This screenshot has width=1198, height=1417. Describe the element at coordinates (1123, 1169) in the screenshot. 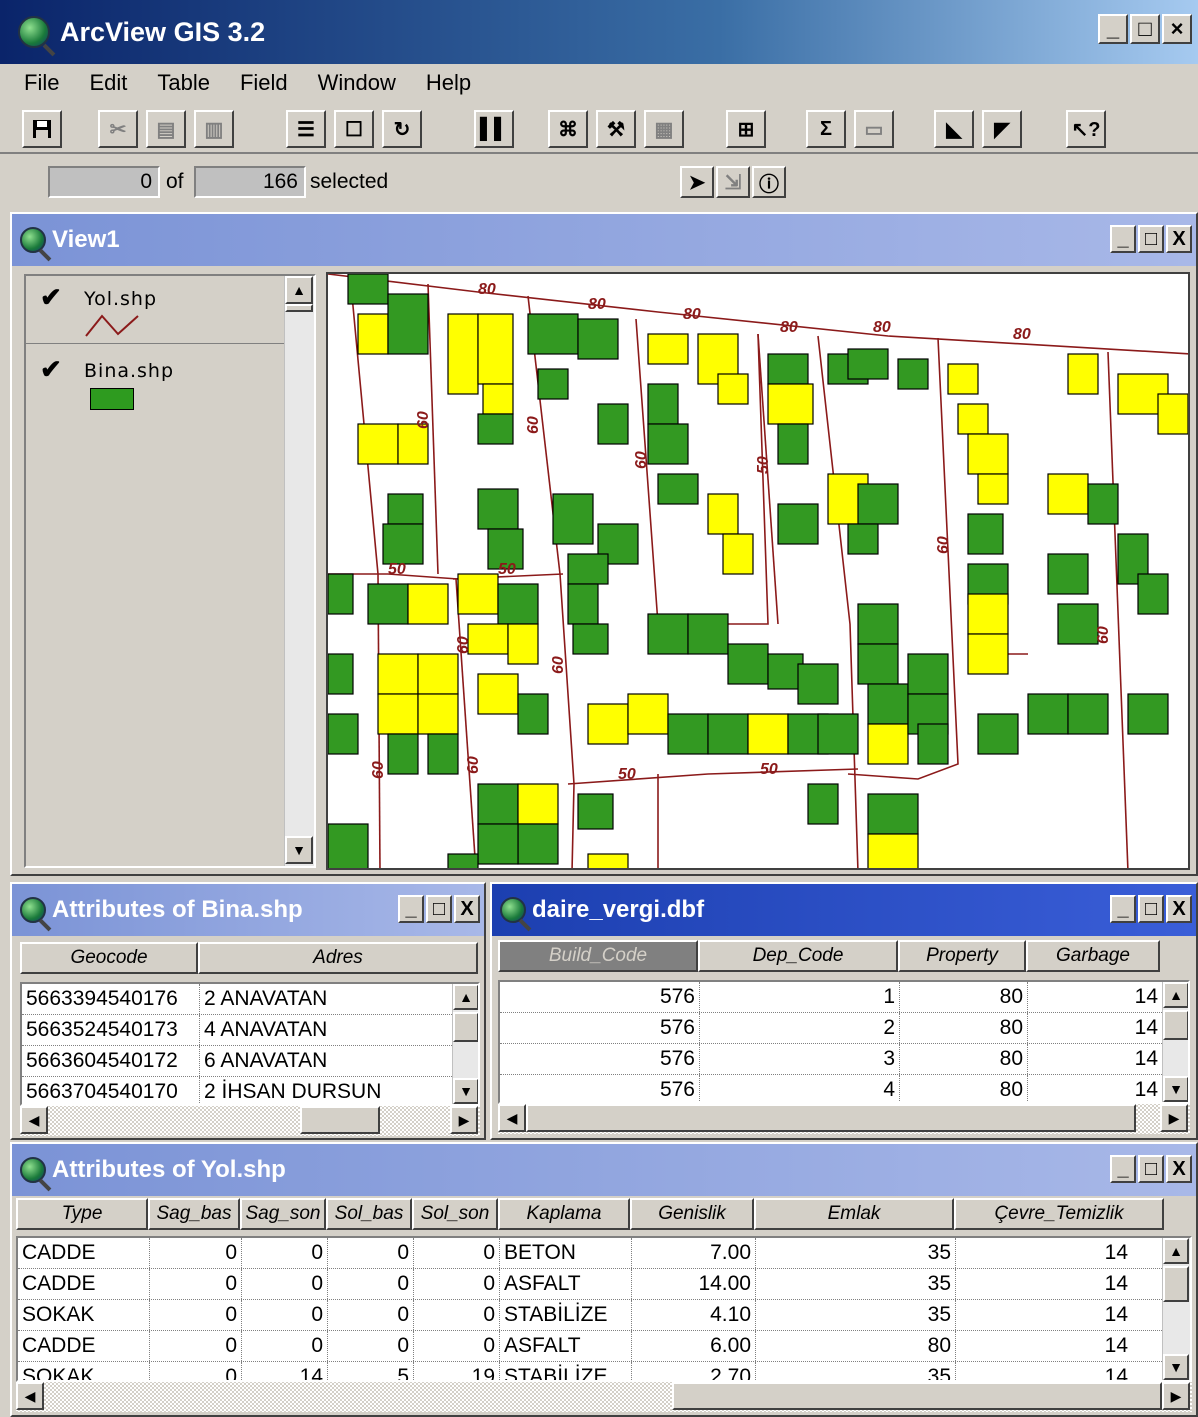

I see `yol-minimize-button: _` at that location.